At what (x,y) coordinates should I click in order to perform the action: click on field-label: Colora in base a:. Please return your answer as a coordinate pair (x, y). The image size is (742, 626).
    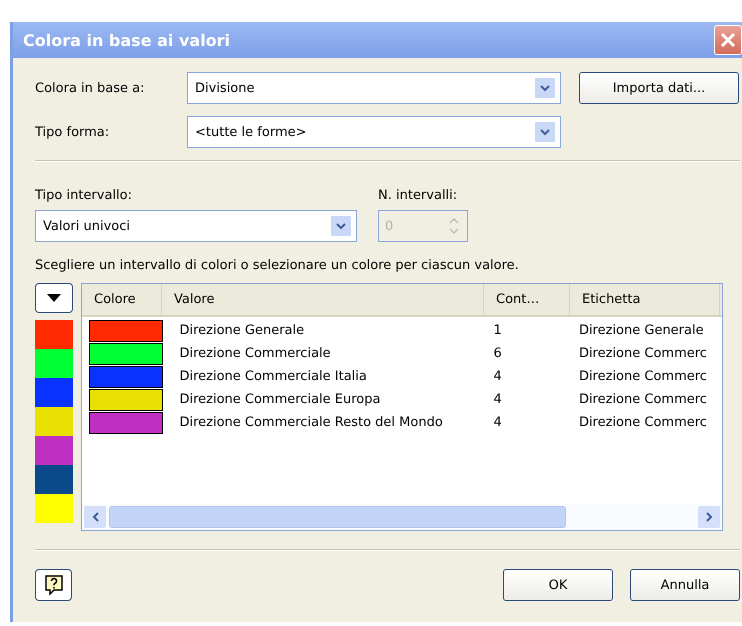
    Looking at the image, I should click on (90, 88).